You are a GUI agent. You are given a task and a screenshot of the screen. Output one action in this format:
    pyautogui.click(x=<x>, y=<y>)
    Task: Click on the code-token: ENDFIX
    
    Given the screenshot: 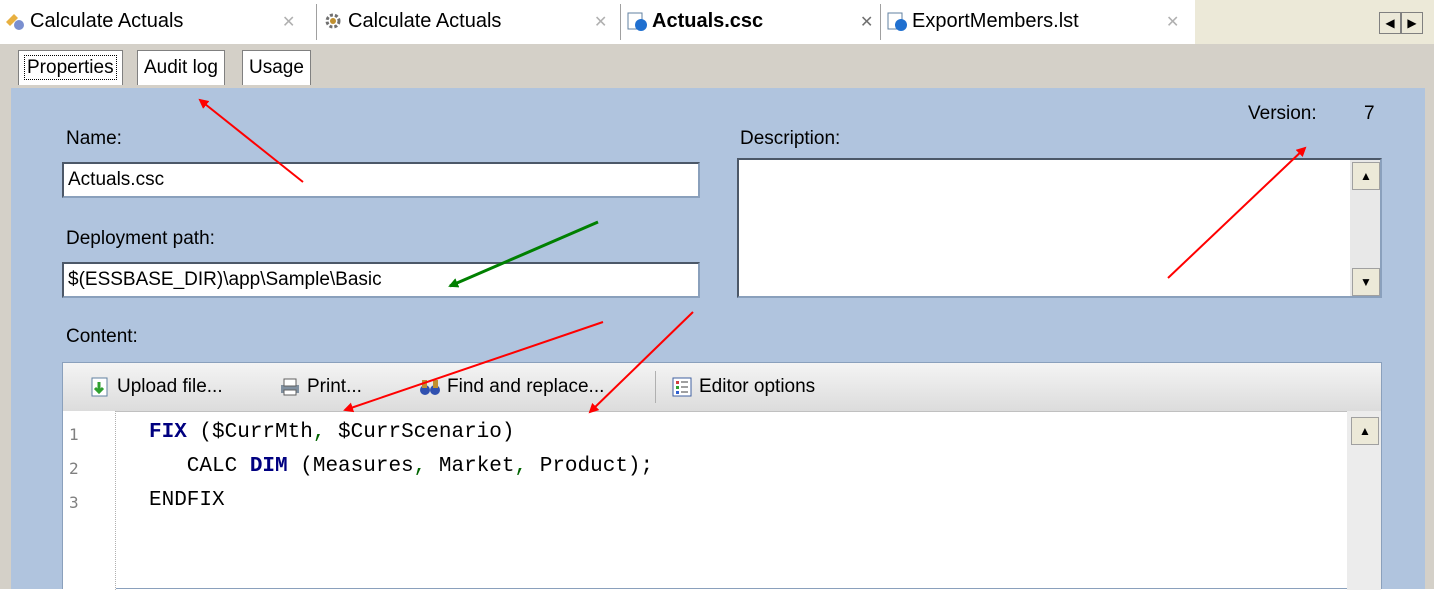 What is the action you would take?
    pyautogui.click(x=187, y=500)
    